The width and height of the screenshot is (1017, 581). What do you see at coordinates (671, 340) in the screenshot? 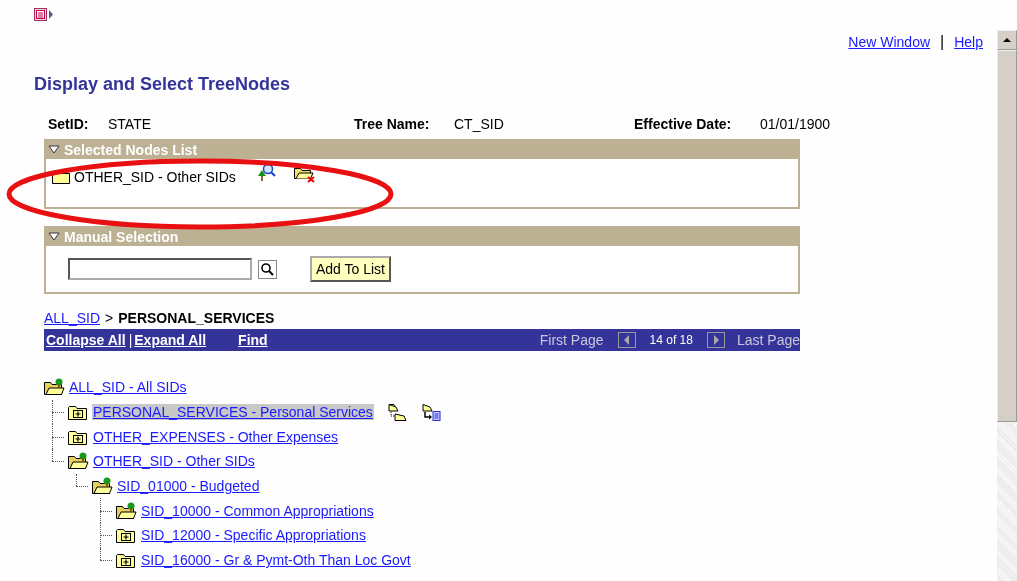
I see `page-counter: 14 of 18` at bounding box center [671, 340].